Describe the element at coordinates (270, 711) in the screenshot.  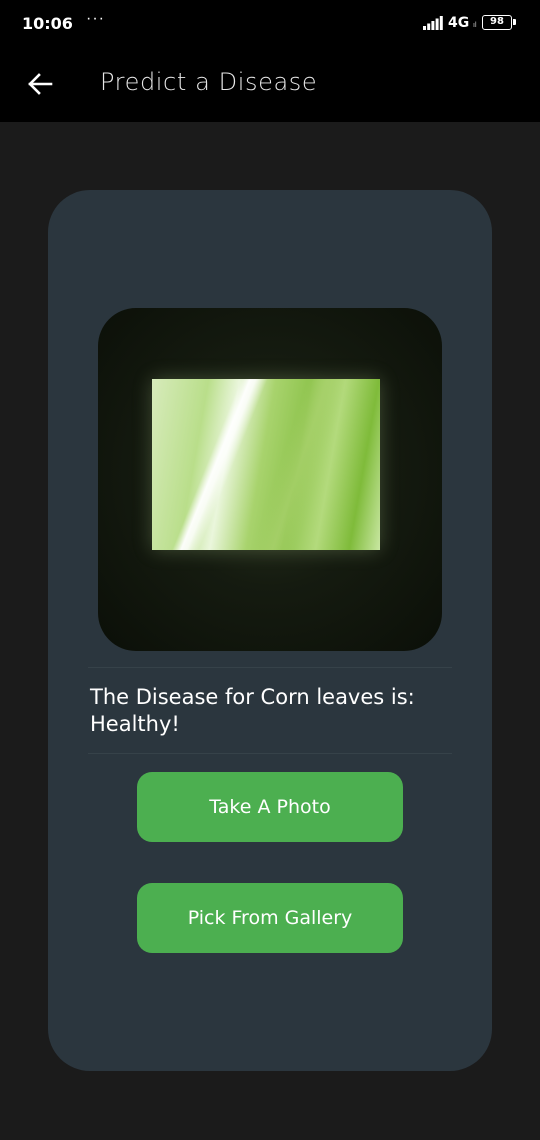
I see `prediction-result: The Disease for Corn leaves is: Healthy!` at that location.